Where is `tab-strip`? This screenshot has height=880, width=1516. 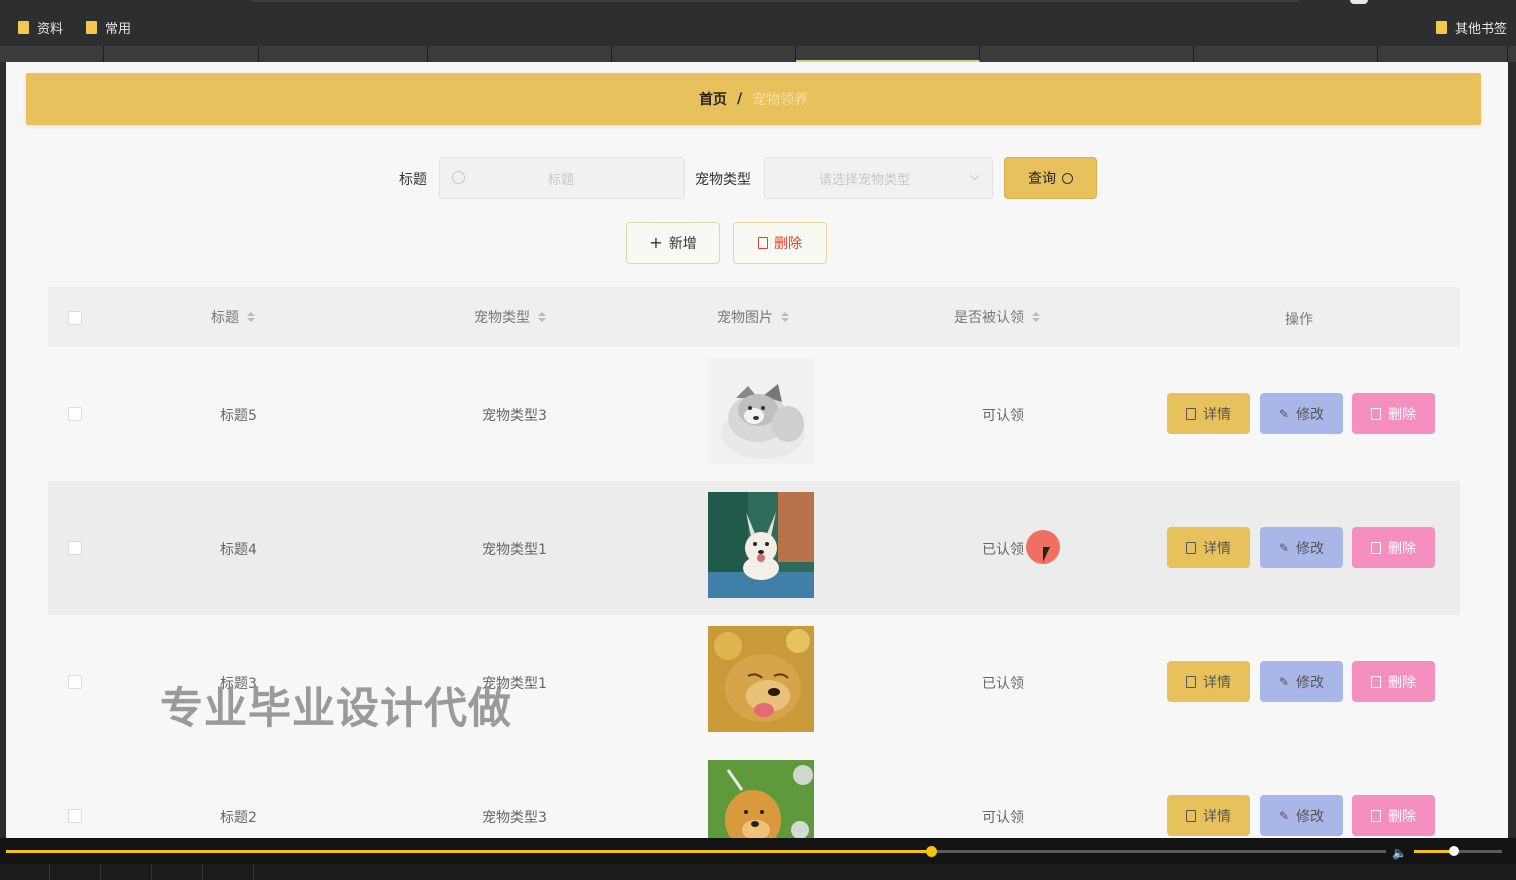 tab-strip is located at coordinates (758, 54).